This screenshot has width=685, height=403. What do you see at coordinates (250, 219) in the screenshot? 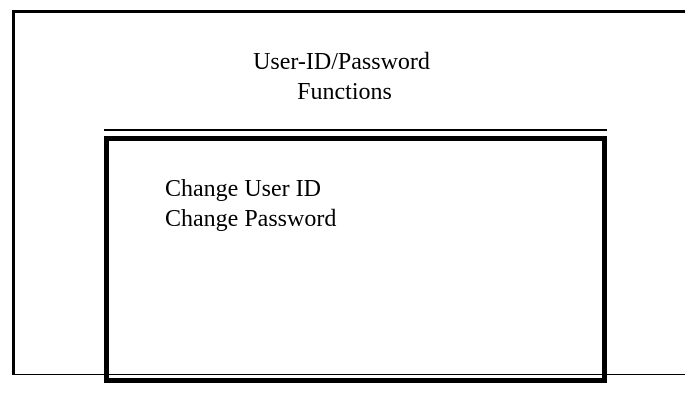
I see `menu-item-change-password: Change Password` at bounding box center [250, 219].